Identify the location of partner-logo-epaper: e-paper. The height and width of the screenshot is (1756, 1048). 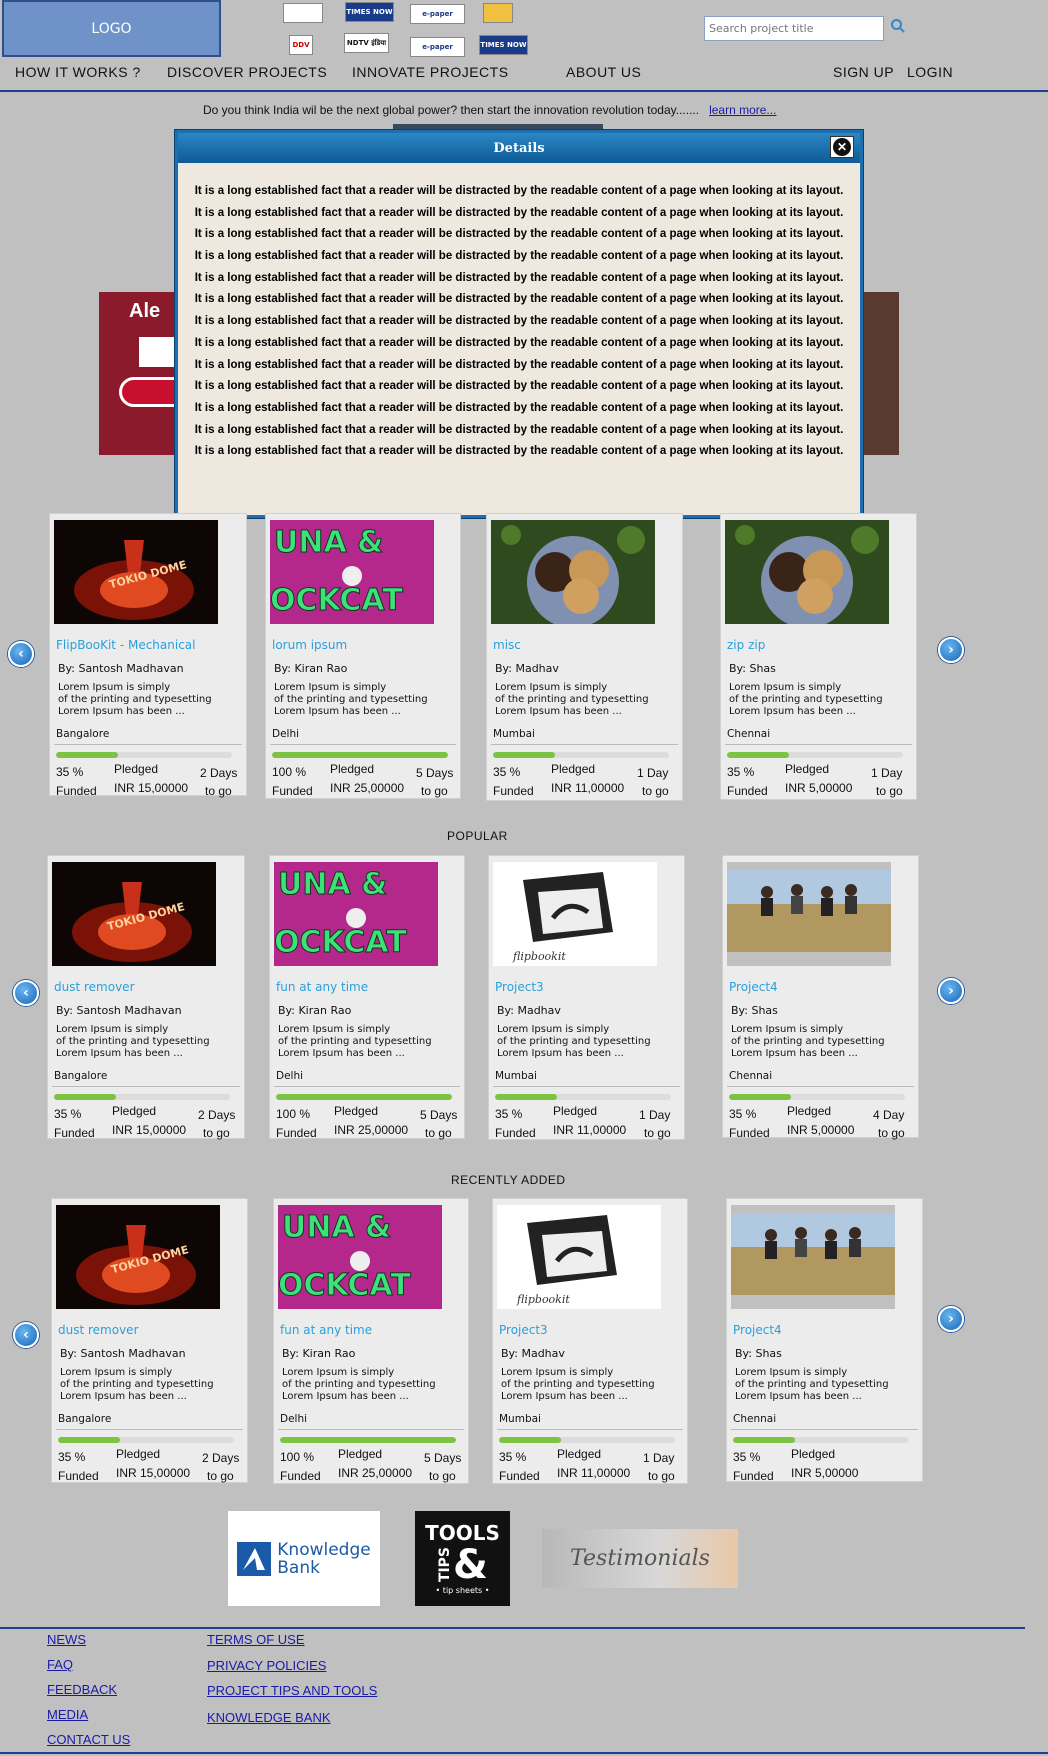
(437, 14).